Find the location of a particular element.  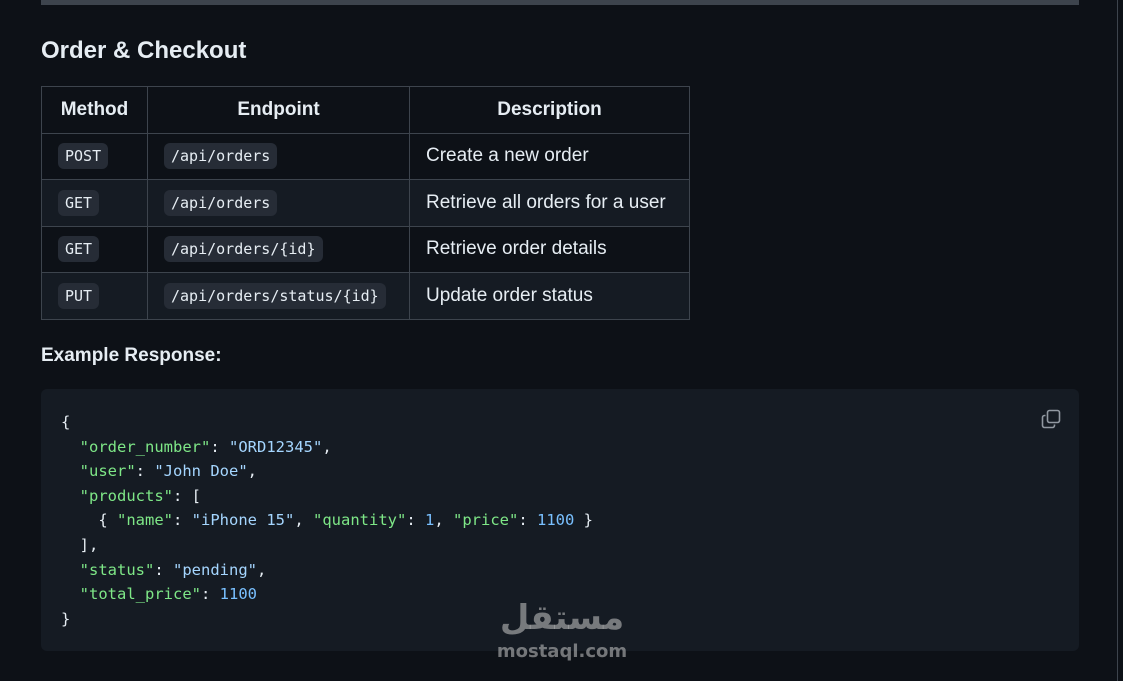

json-string: "ORD12345" is located at coordinates (276, 446).